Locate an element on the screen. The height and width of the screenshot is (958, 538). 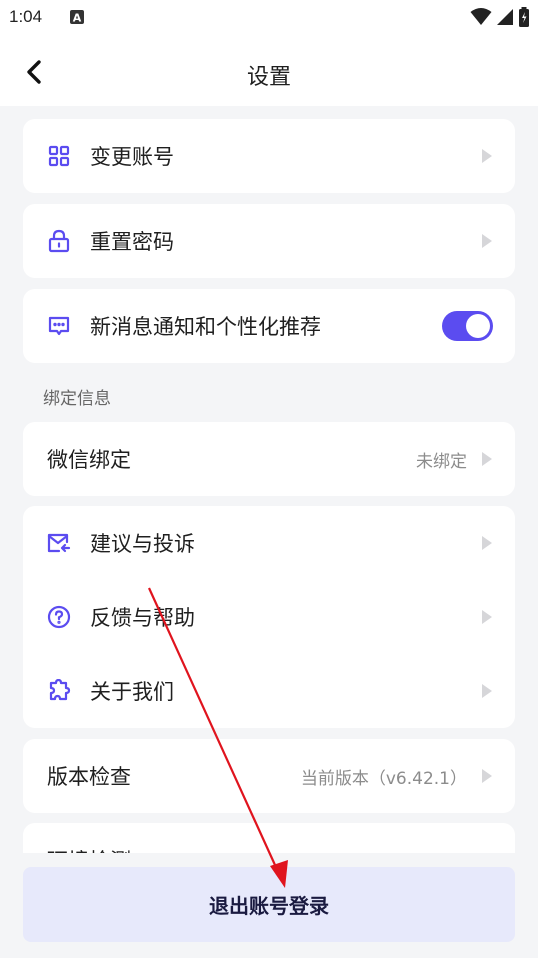
change-account-card: 变更账号 is located at coordinates (269, 156).